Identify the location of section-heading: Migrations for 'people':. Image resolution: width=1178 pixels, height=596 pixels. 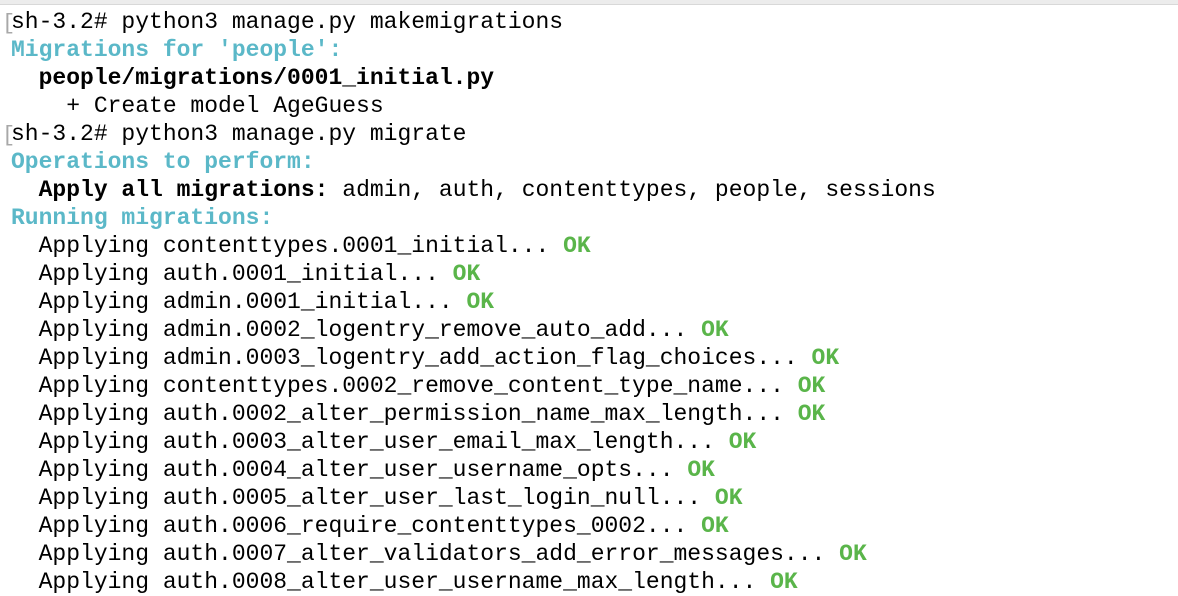
(177, 50).